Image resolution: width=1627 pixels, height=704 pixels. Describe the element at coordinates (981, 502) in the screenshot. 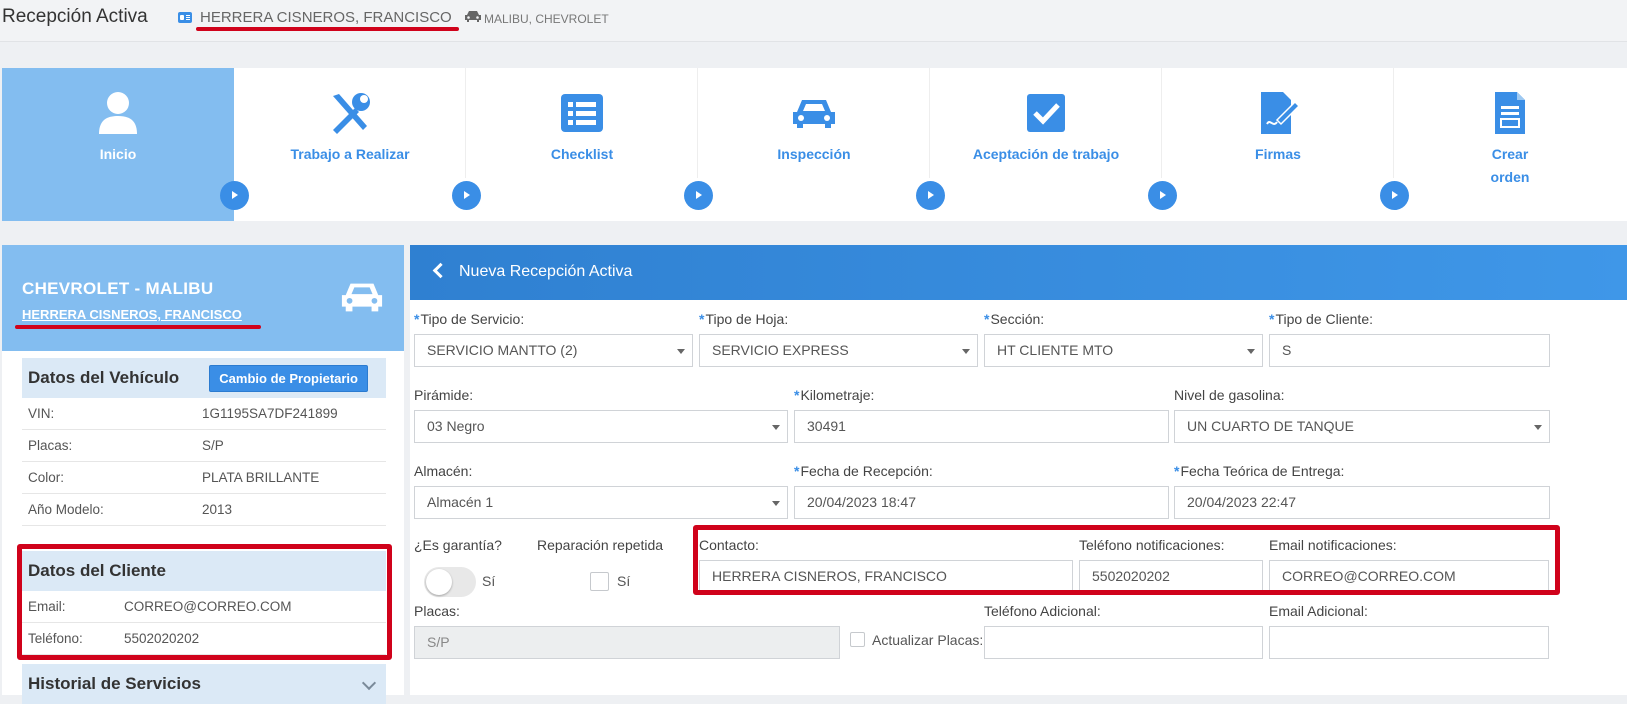

I see `fecha-recepcion-input: 20/04/2023 18:47` at that location.